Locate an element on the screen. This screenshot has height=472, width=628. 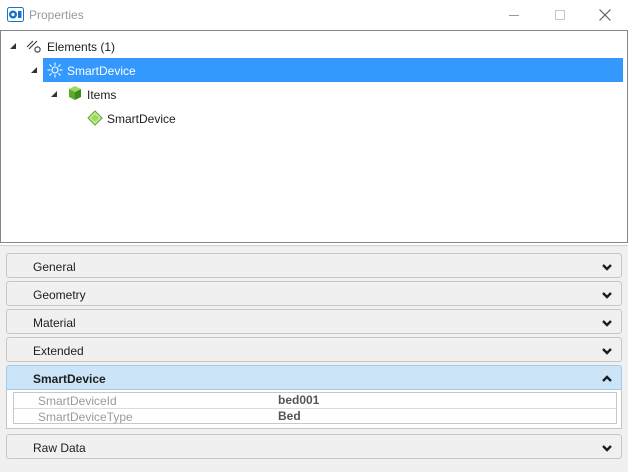
maximize-button is located at coordinates (560, 15).